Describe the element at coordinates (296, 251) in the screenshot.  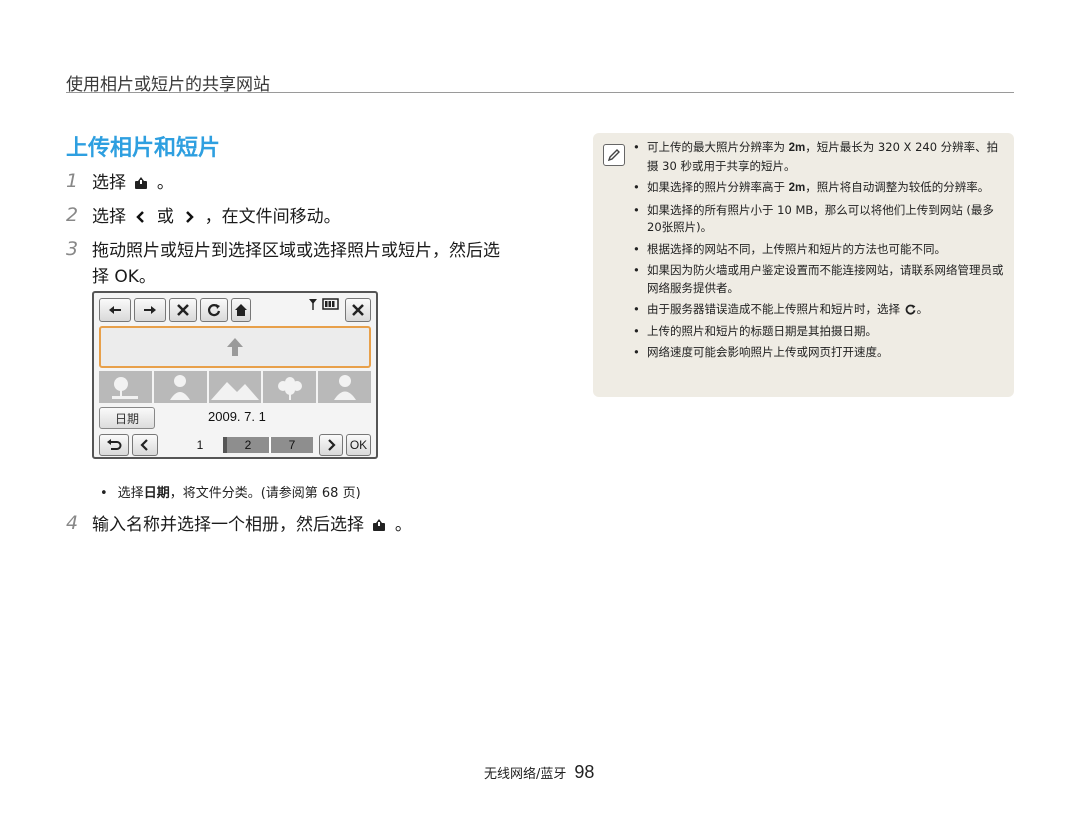
I see `step-text-line1: 拖动照片或短片到选择区域或选择照片或短片，然后选` at that location.